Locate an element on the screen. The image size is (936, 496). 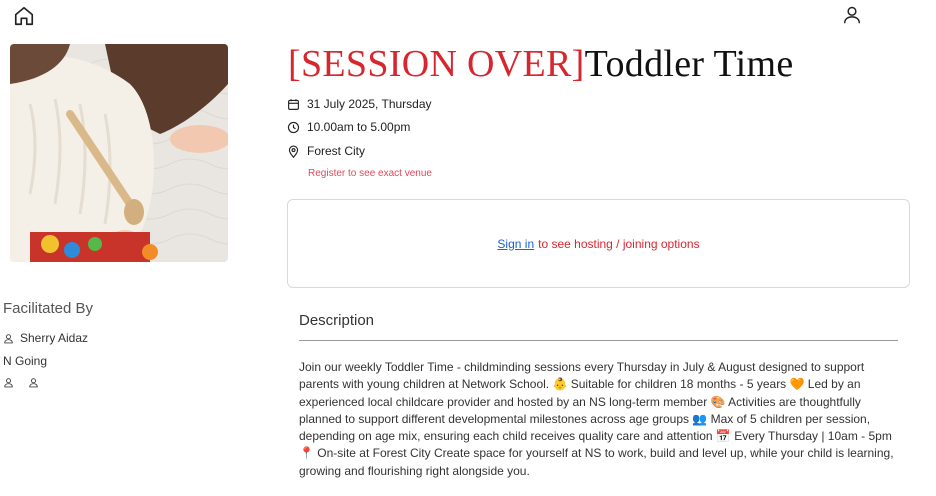
facilitator-host: Sherry Aidaz is located at coordinates (45, 338).